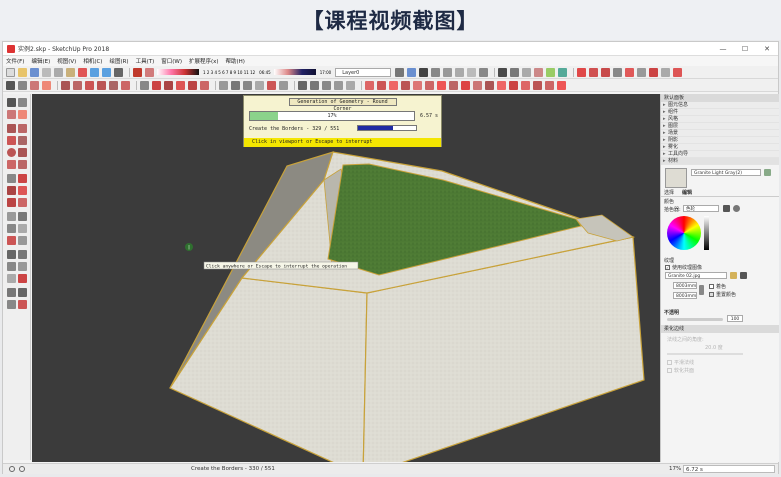 The height and width of the screenshot is (477, 781). I want to click on create-material-icon, so click(767, 172).